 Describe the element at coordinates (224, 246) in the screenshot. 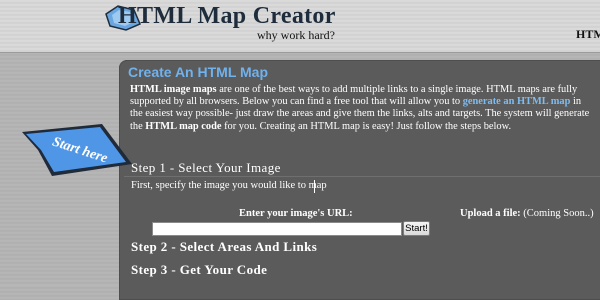

I see `step-2-heading: Step 2 - Select Areas And Links` at that location.